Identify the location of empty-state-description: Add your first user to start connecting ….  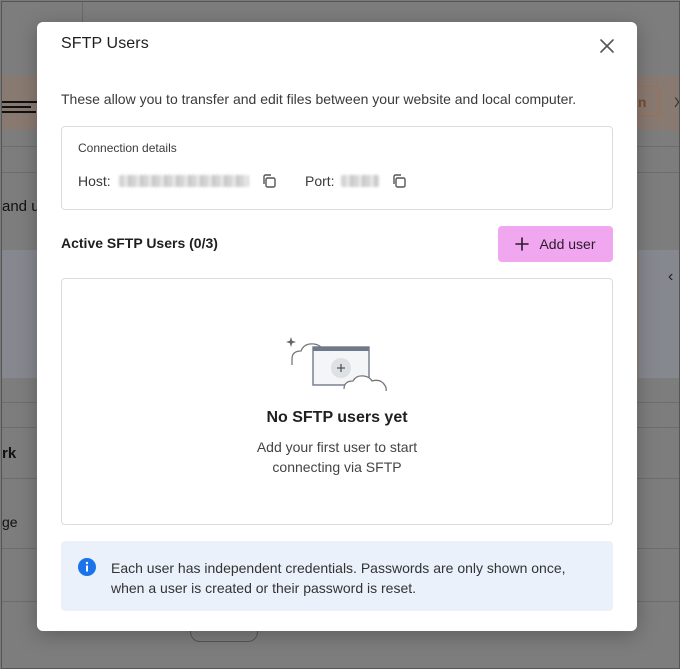
(337, 457).